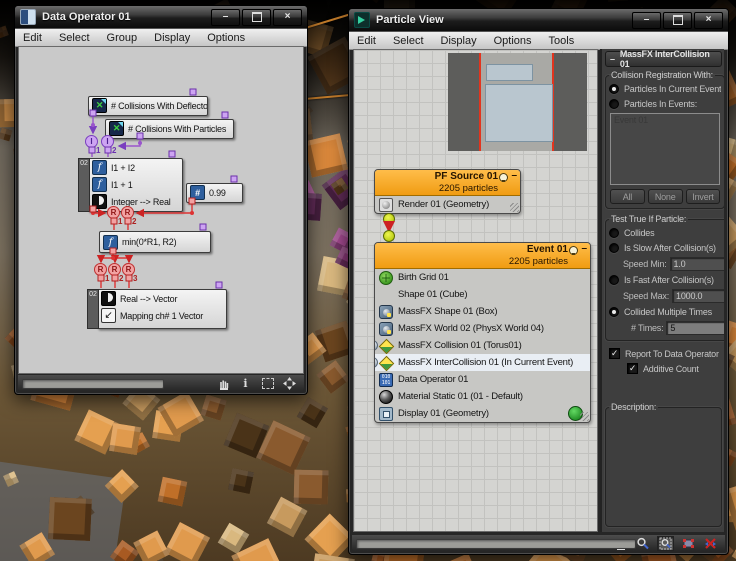  I want to click on all-button: All, so click(627, 196).